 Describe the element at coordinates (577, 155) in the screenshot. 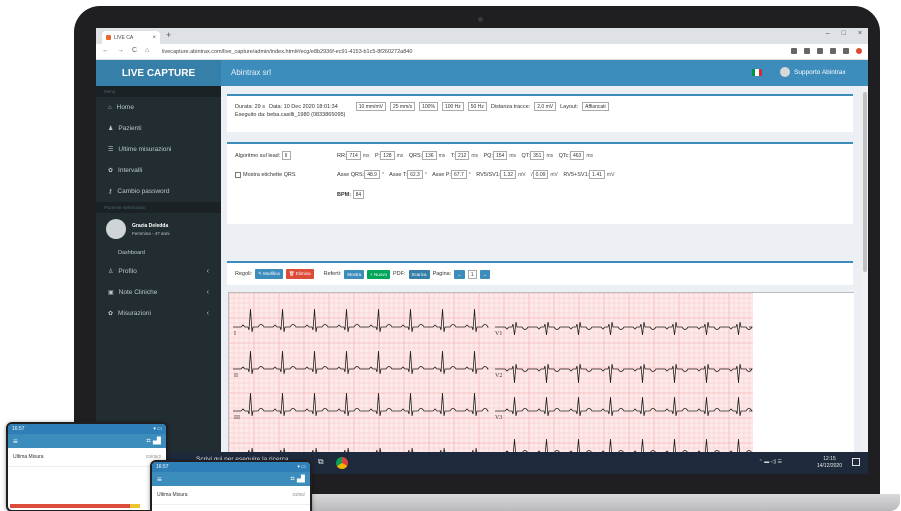

I see `qtc-input: 463` at that location.